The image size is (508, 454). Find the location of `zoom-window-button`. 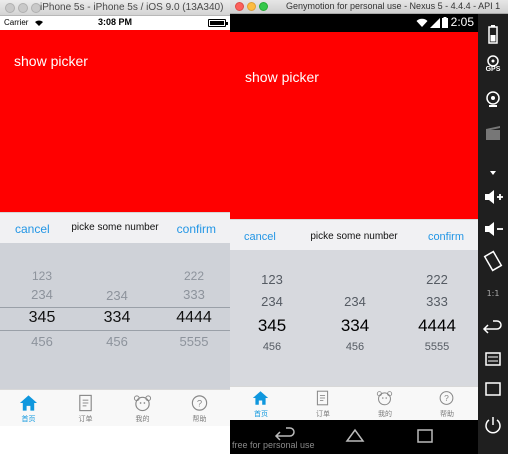

zoom-window-button is located at coordinates (263, 6).